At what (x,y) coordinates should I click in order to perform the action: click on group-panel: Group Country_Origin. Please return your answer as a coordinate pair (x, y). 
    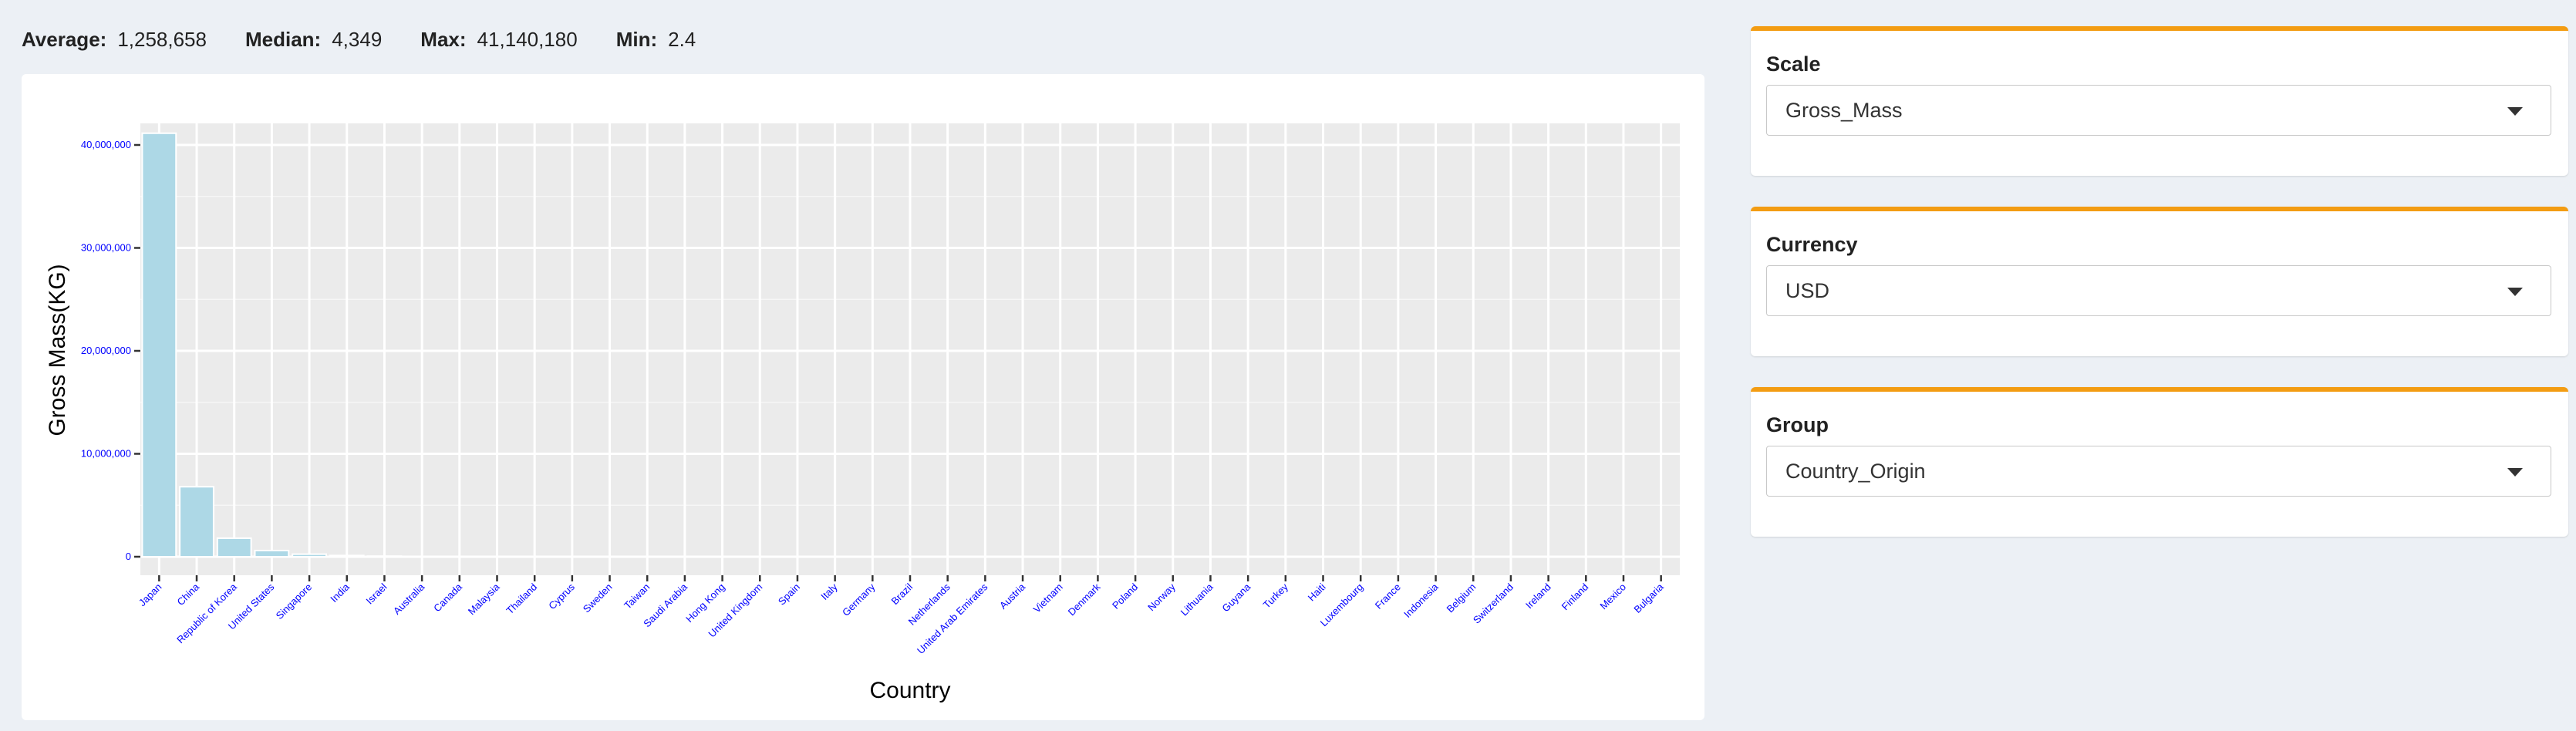
    Looking at the image, I should click on (2159, 462).